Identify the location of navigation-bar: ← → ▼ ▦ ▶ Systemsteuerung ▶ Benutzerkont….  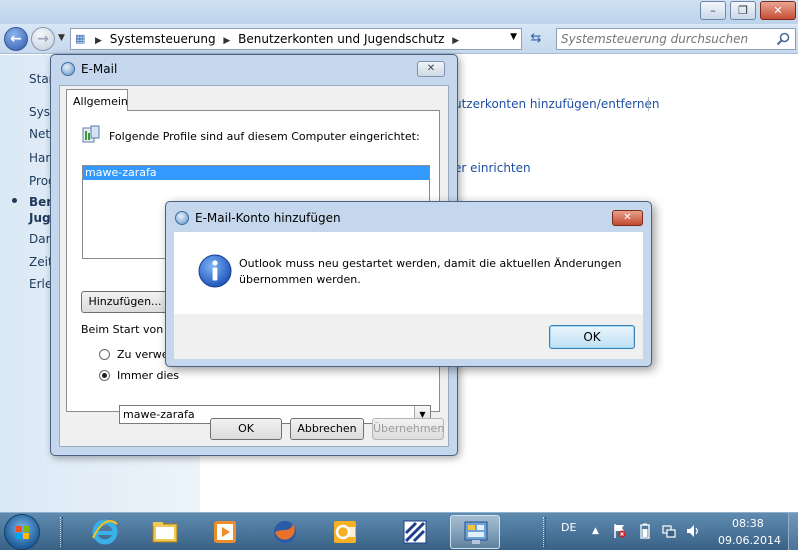
(399, 39).